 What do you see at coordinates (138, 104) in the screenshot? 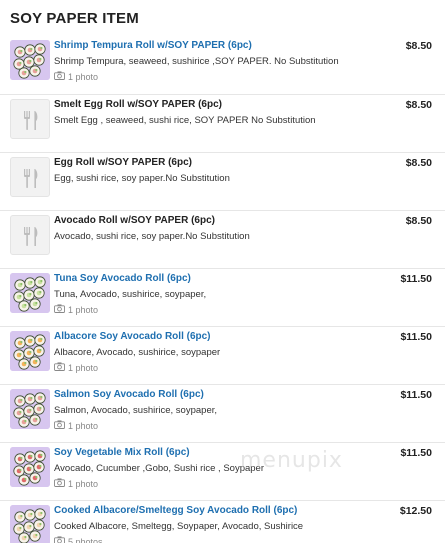
I see `item-name: Smelt Egg Roll w/SOY PAPER (6pc)` at bounding box center [138, 104].